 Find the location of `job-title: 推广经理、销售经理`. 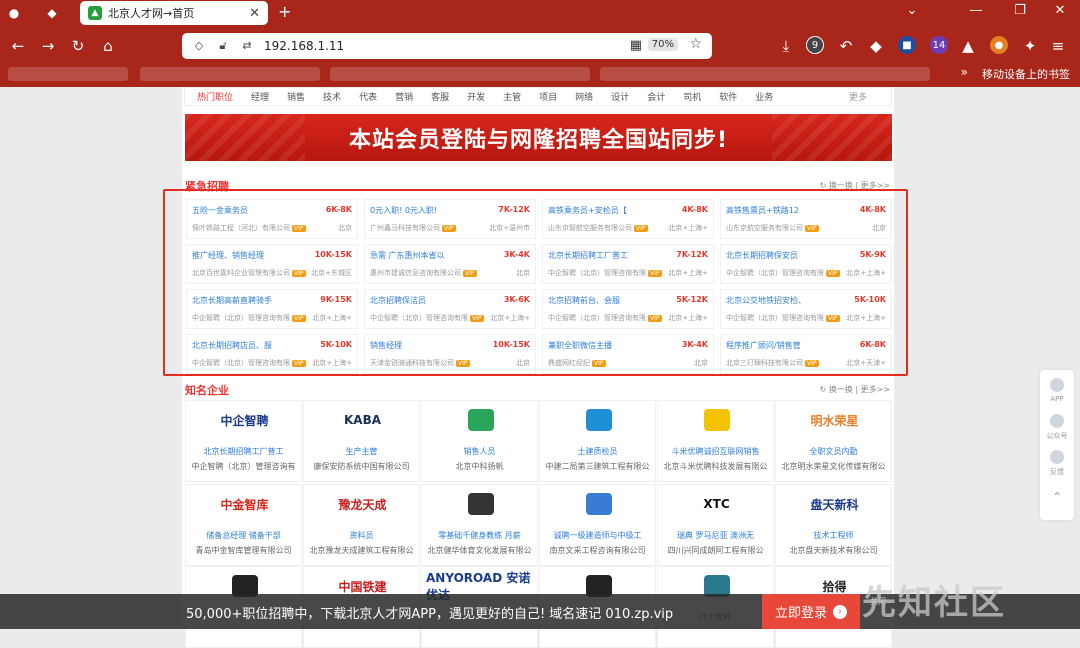

job-title: 推广经理、销售经理 is located at coordinates (252, 255).